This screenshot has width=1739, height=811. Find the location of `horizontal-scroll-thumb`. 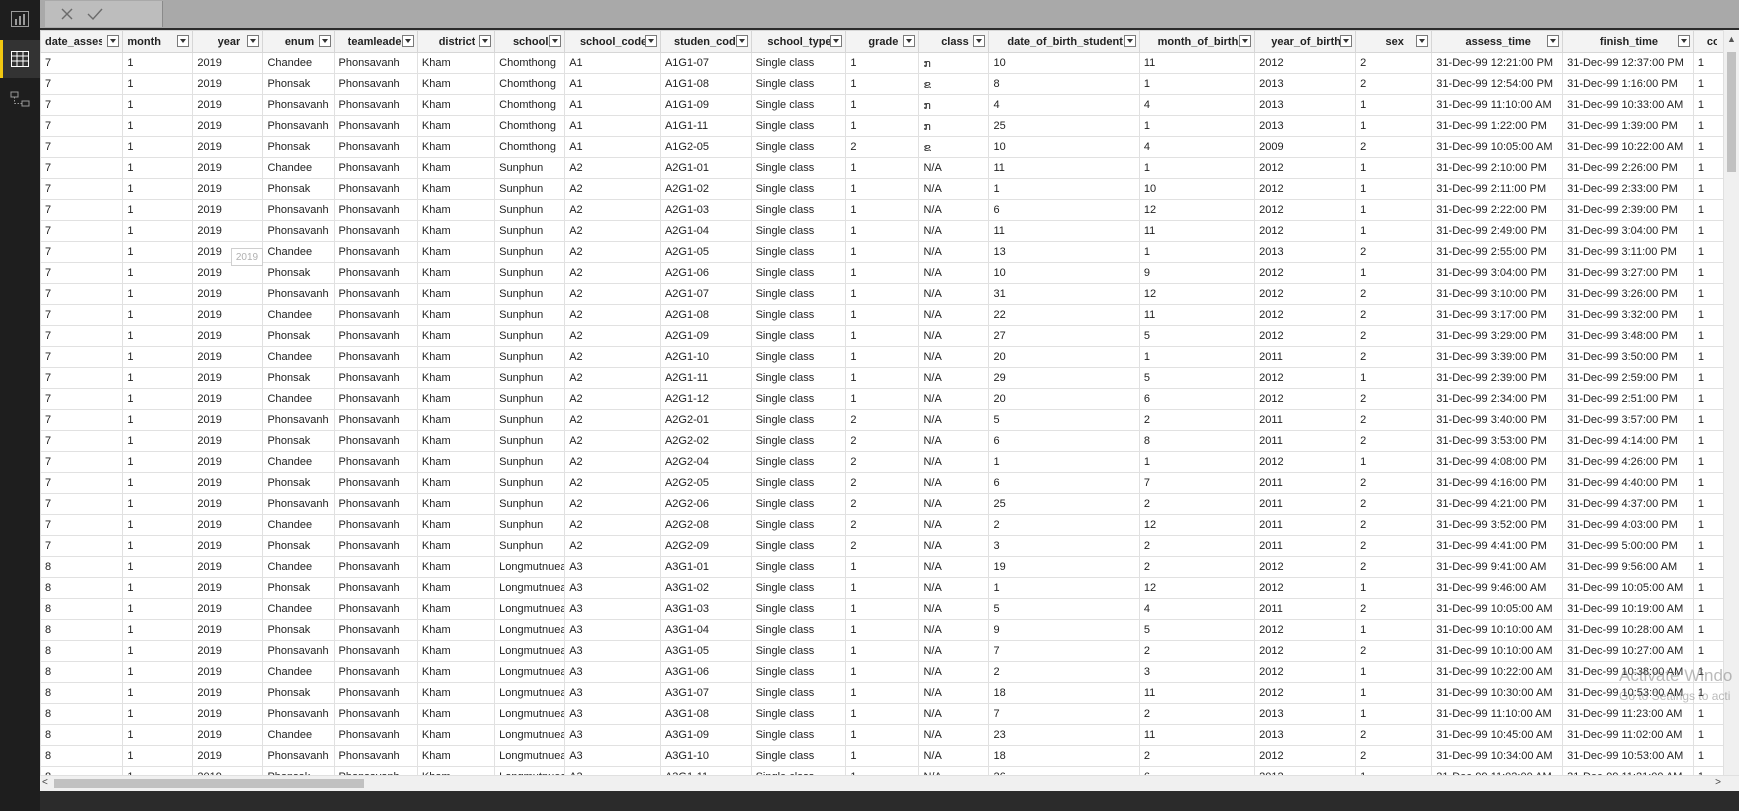

horizontal-scroll-thumb is located at coordinates (209, 783).